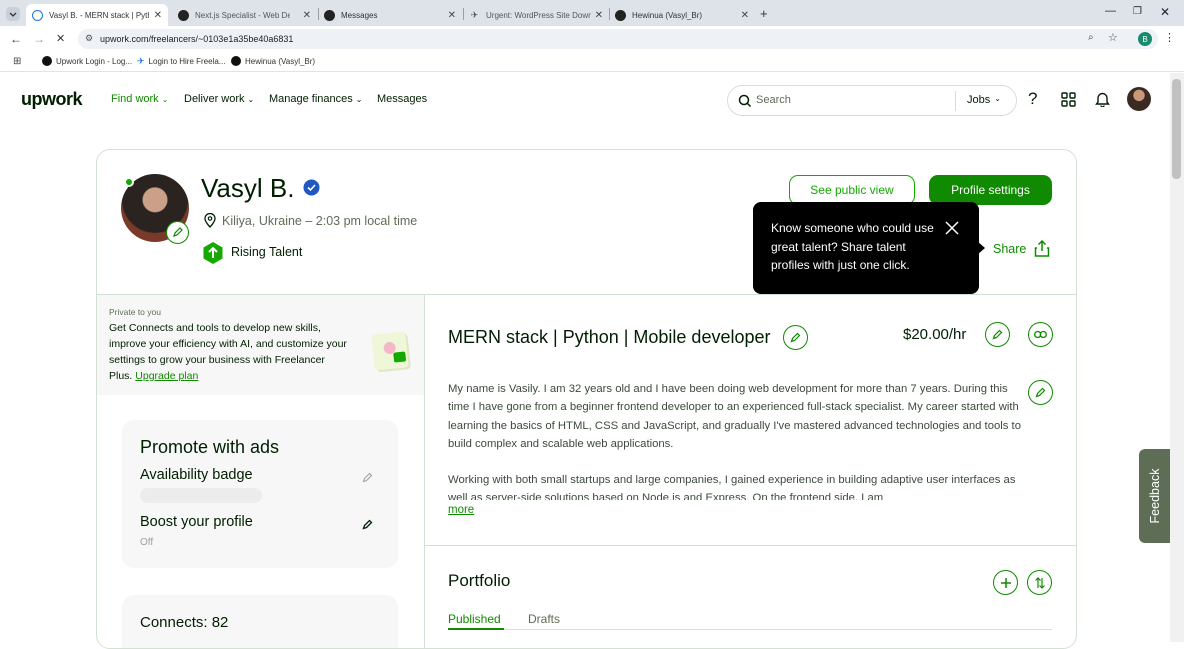 The image size is (1184, 649). Describe the element at coordinates (311, 187) in the screenshot. I see `verified-badge-icon` at that location.